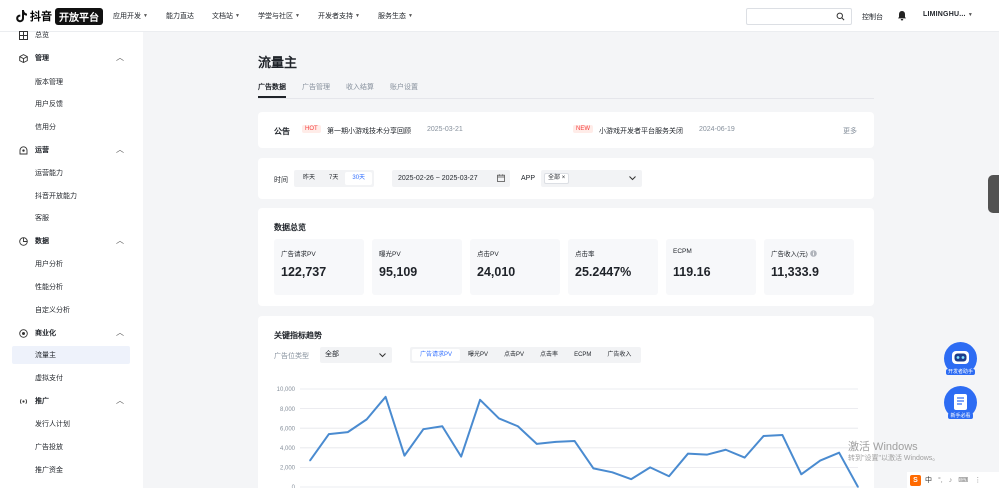 The width and height of the screenshot is (999, 488). I want to click on more-link: 更多, so click(850, 131).